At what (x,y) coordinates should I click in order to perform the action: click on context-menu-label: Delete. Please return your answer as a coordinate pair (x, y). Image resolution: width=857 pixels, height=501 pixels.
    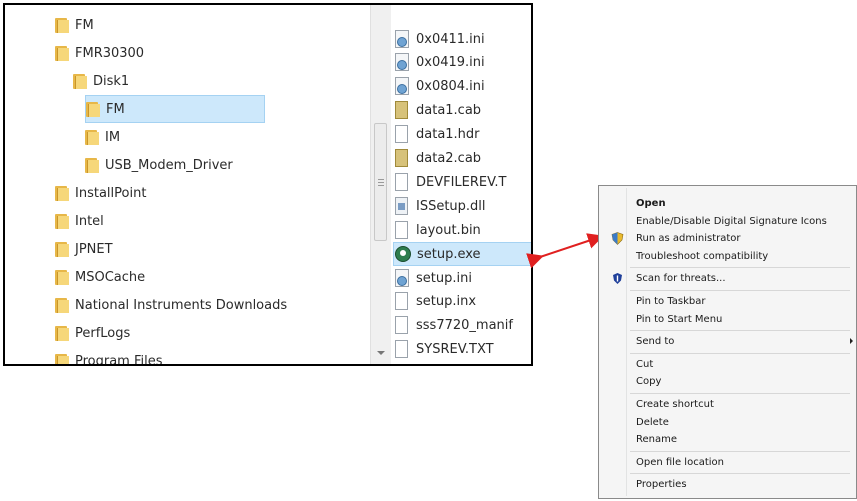
    Looking at the image, I should click on (652, 422).